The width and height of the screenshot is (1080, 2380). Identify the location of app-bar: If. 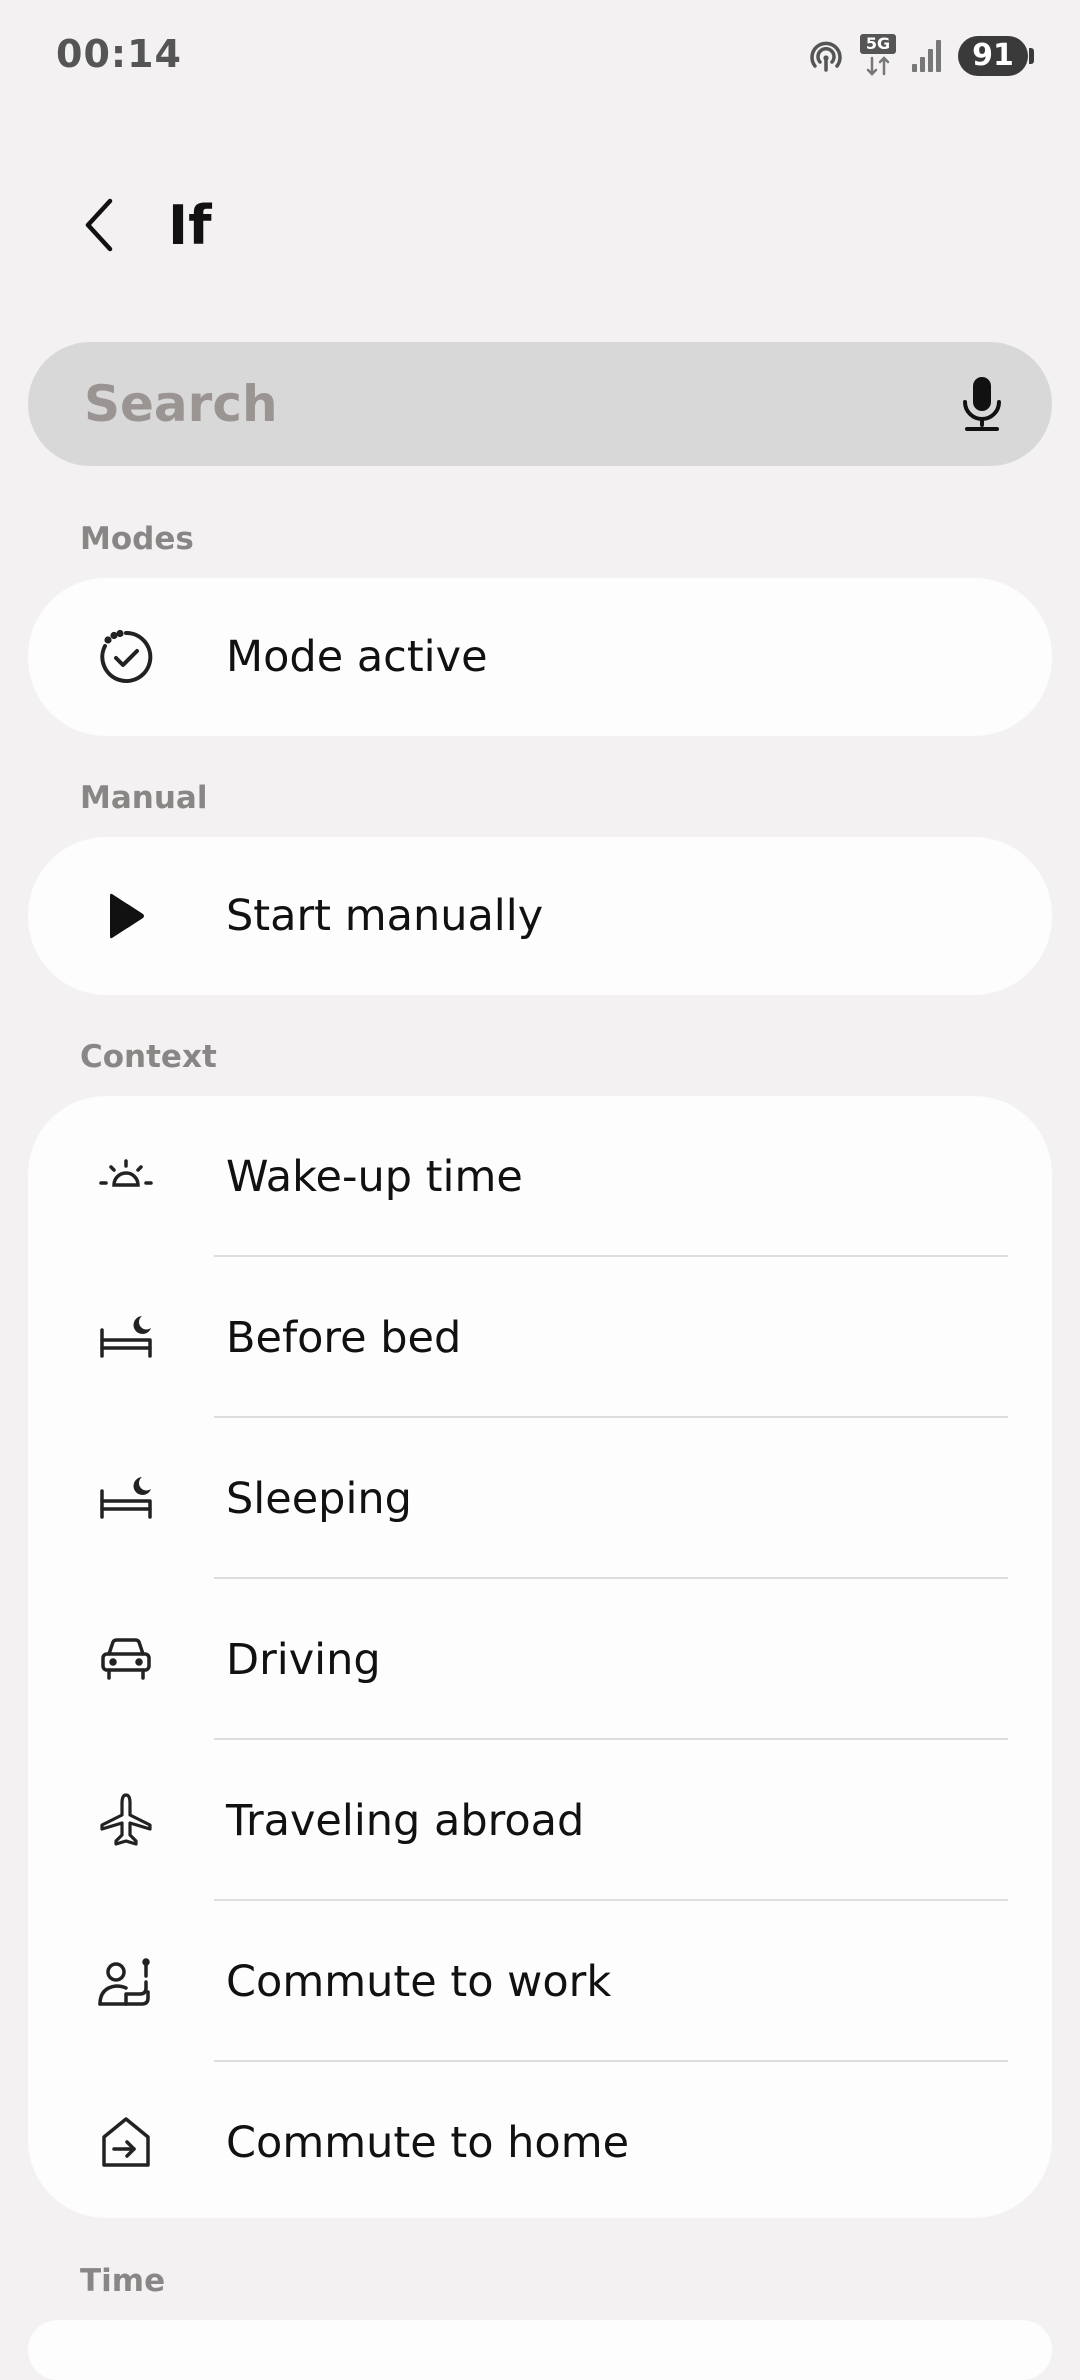
(540, 225).